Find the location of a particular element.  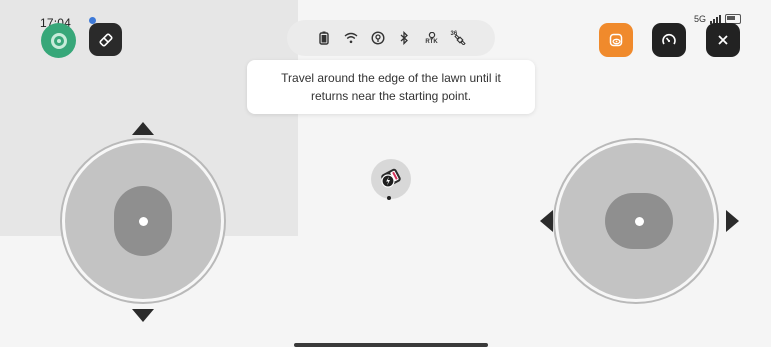

lte-icon is located at coordinates (377, 38).